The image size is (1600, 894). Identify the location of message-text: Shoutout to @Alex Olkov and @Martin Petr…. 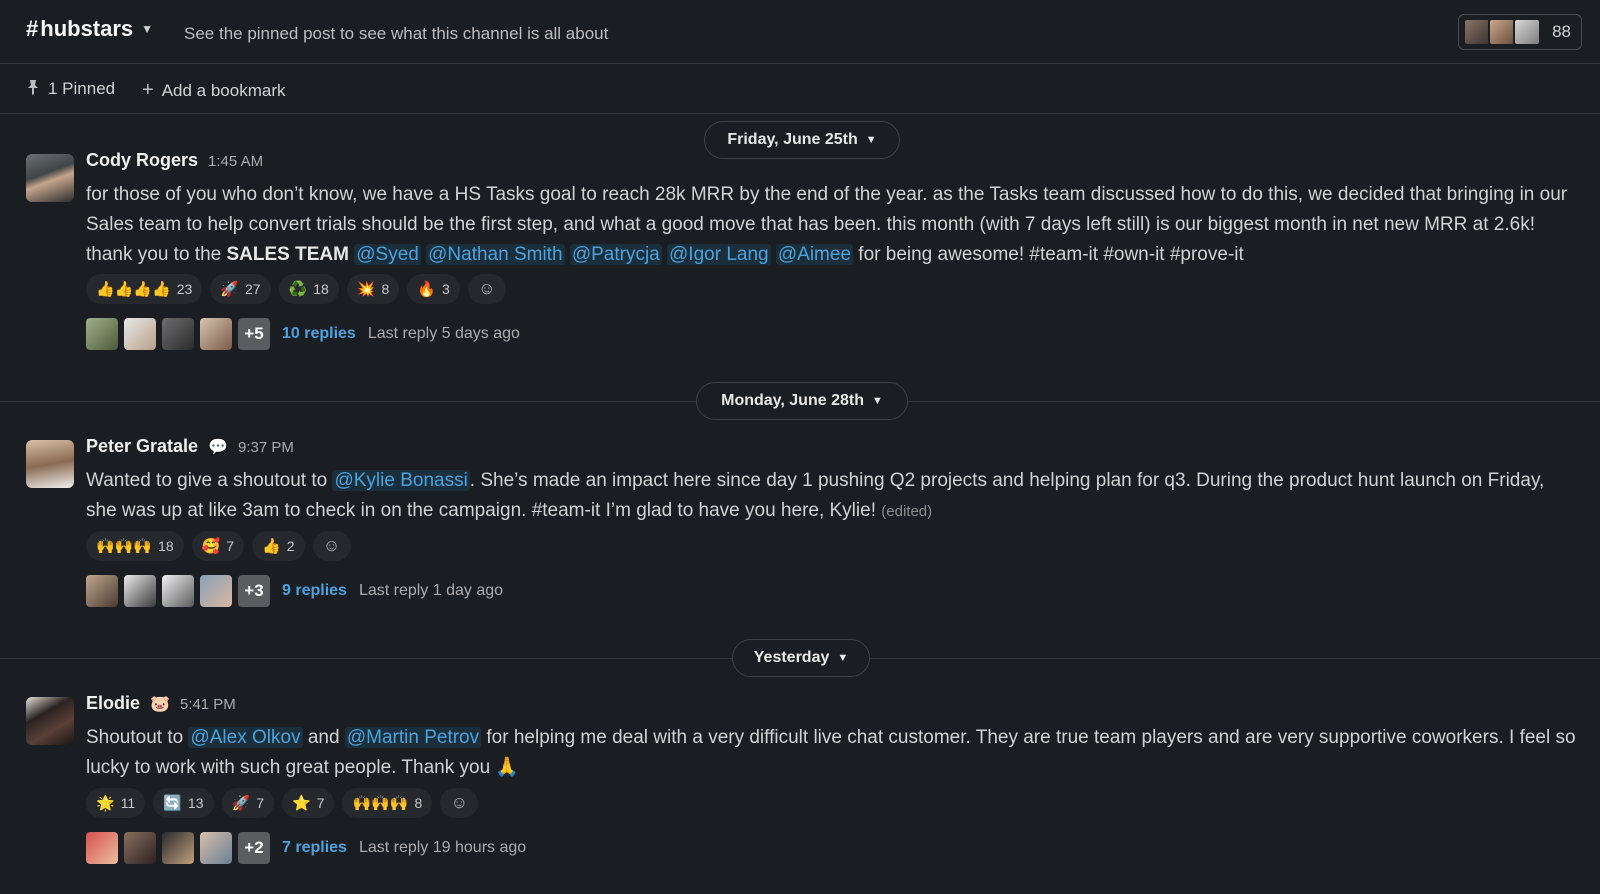
(831, 752).